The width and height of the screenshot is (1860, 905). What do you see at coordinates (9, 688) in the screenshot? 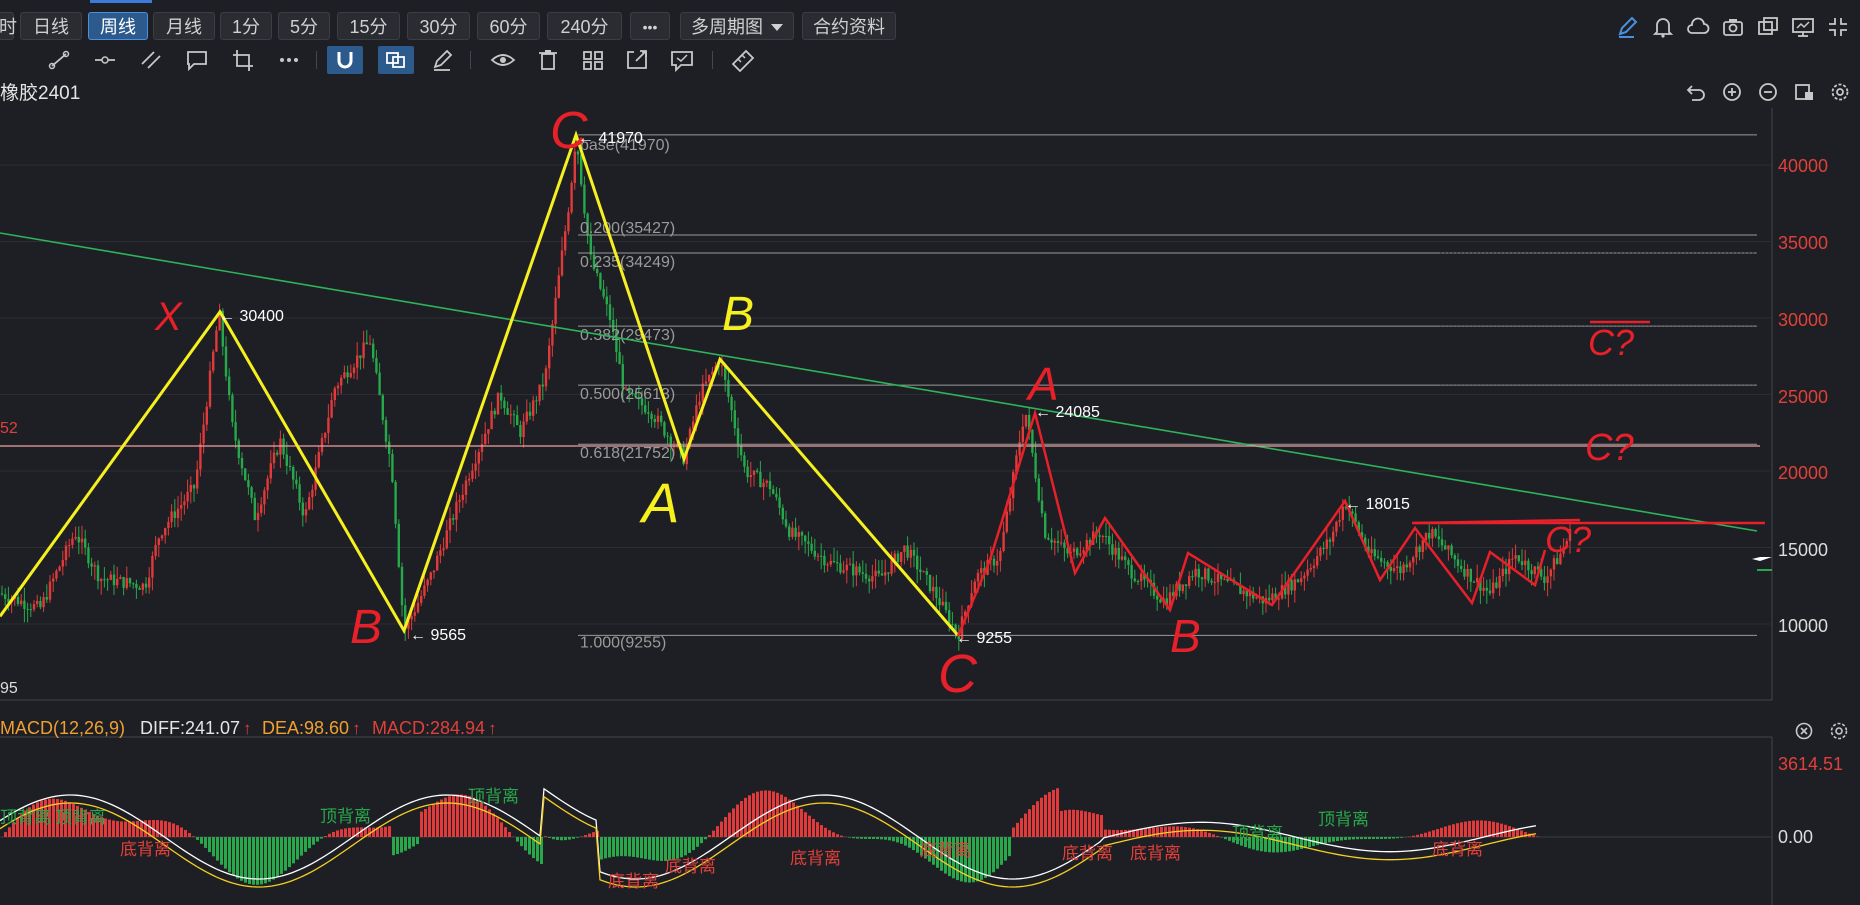
I see `left-label-95: 95` at bounding box center [9, 688].